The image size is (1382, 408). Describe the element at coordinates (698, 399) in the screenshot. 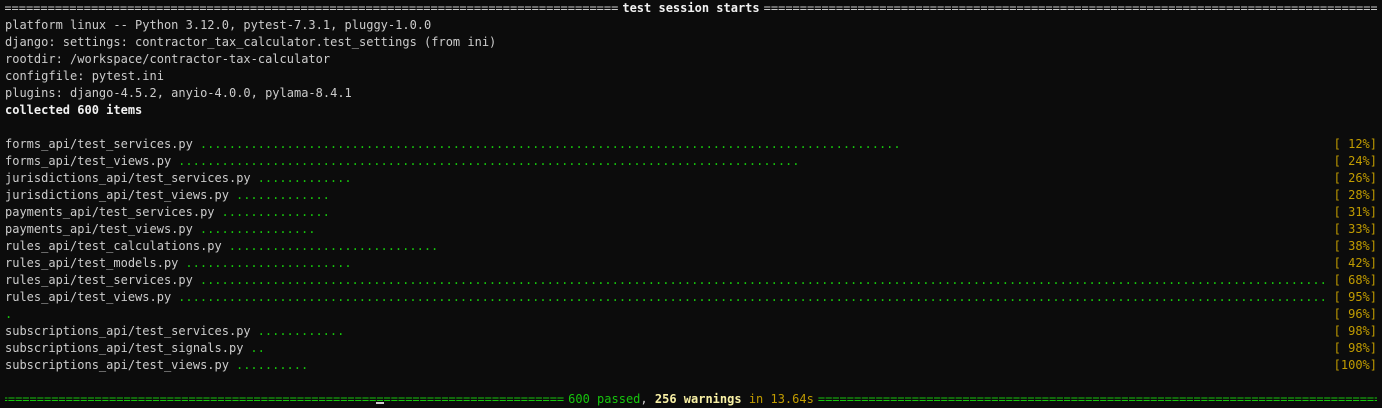

I see `summary-warnings: 256 warnings` at that location.